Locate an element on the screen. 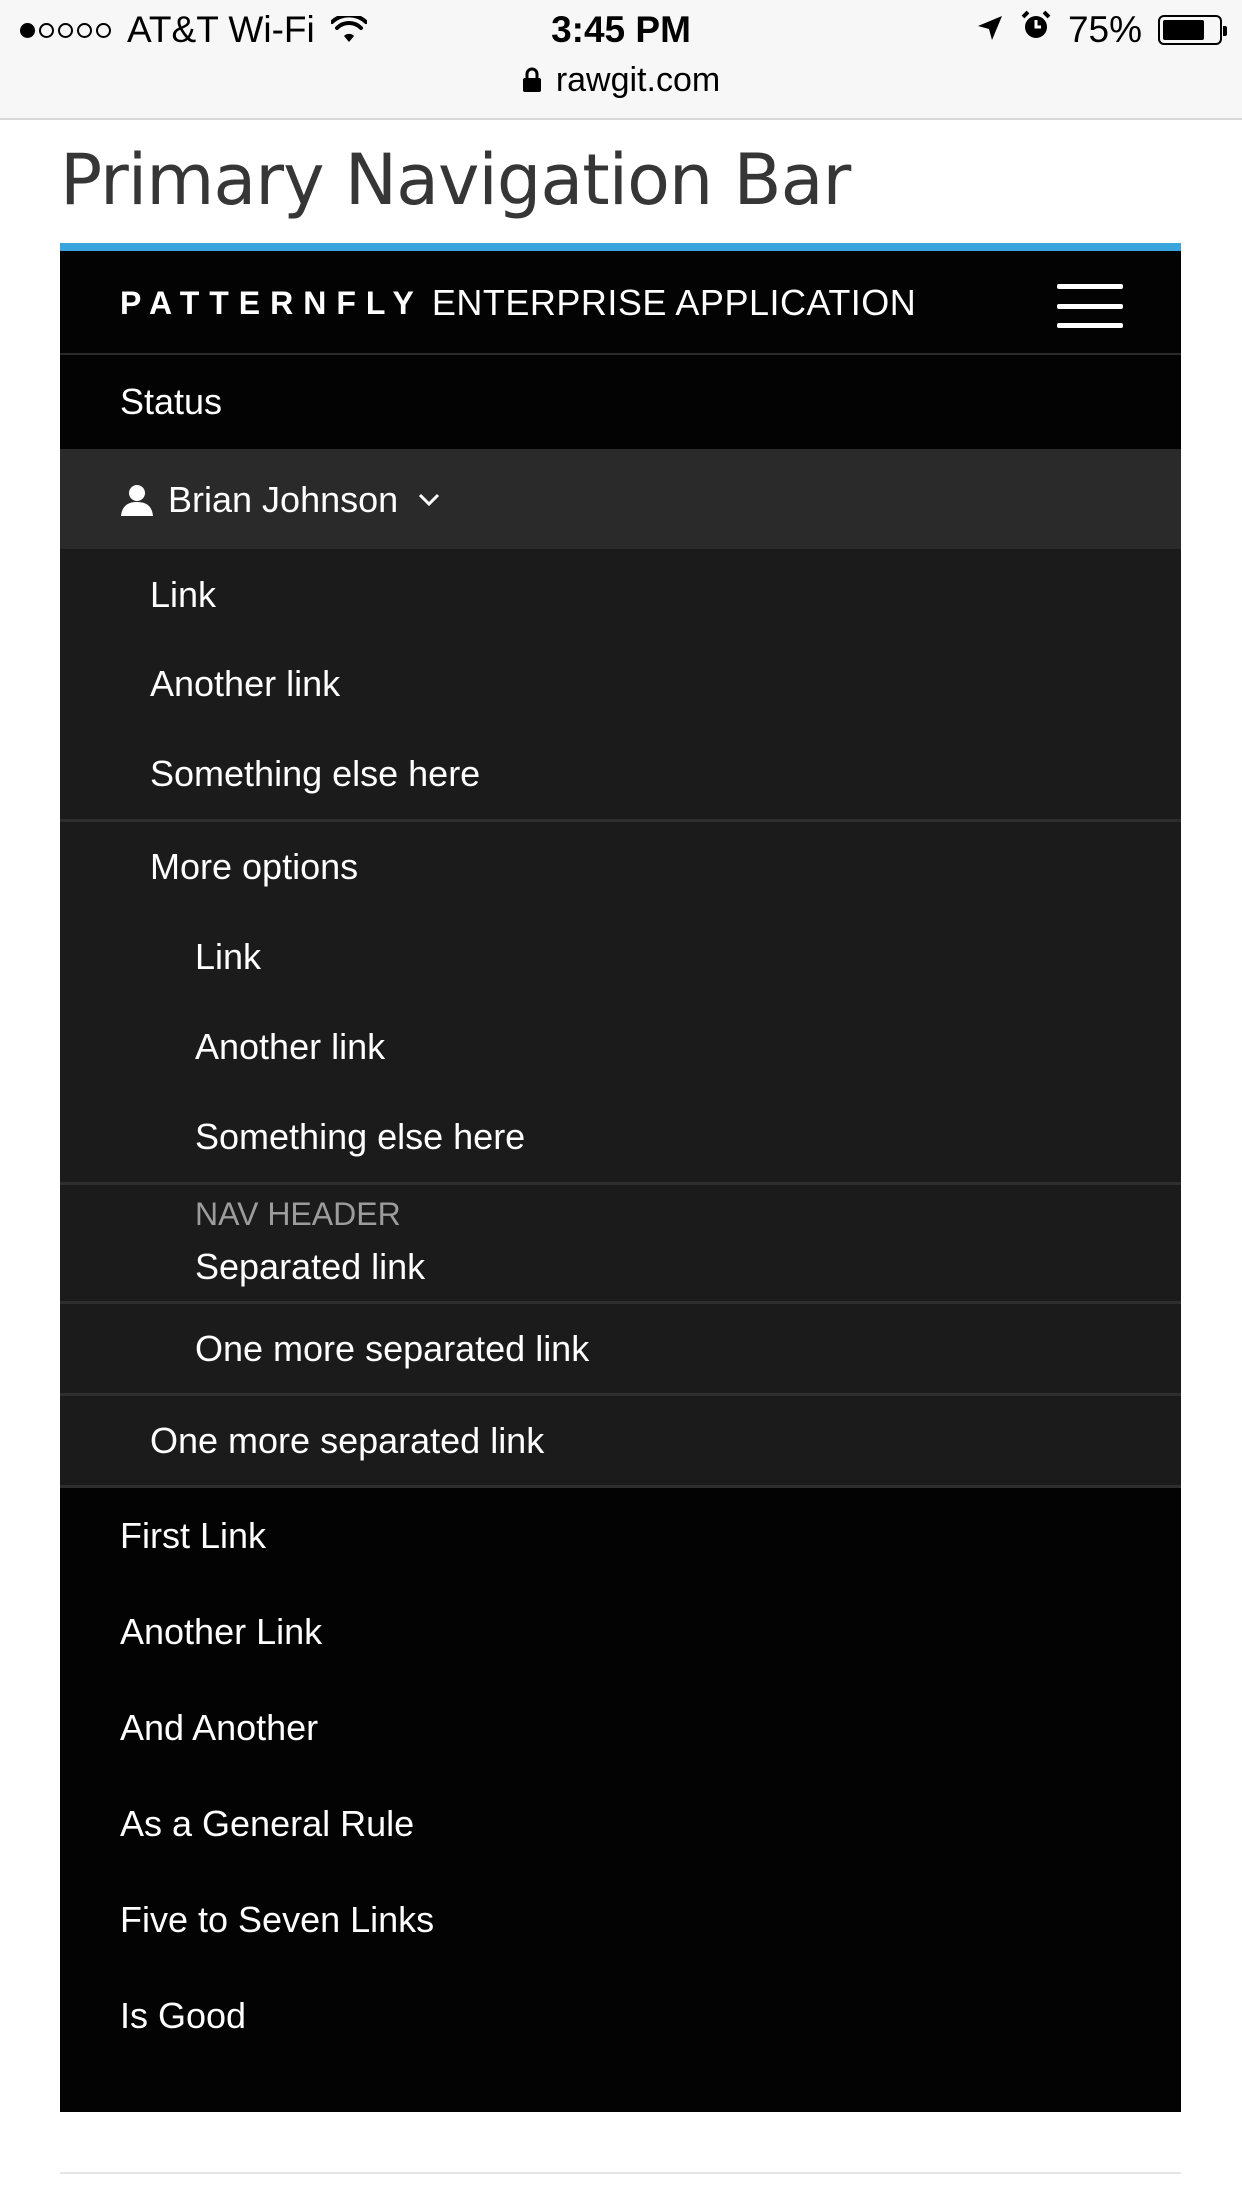 The image size is (1242, 2208). submenu-item-link: Link is located at coordinates (620, 957).